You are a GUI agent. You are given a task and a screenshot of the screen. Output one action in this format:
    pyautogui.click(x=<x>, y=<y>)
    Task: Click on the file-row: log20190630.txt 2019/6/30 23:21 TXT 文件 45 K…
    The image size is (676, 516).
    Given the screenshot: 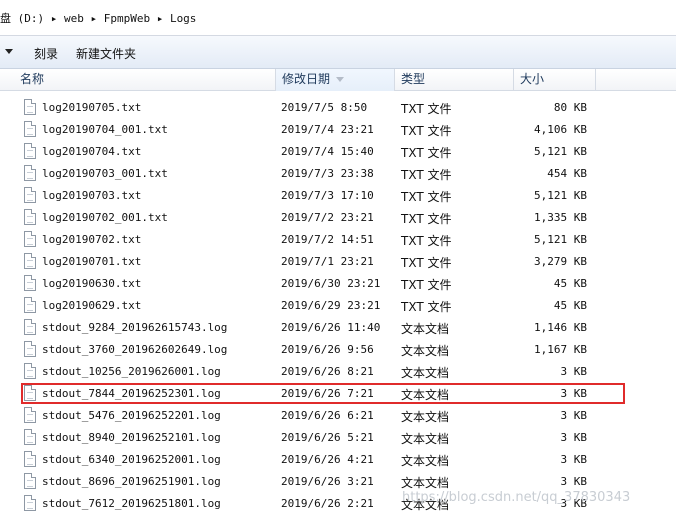 What is the action you would take?
    pyautogui.click(x=338, y=284)
    